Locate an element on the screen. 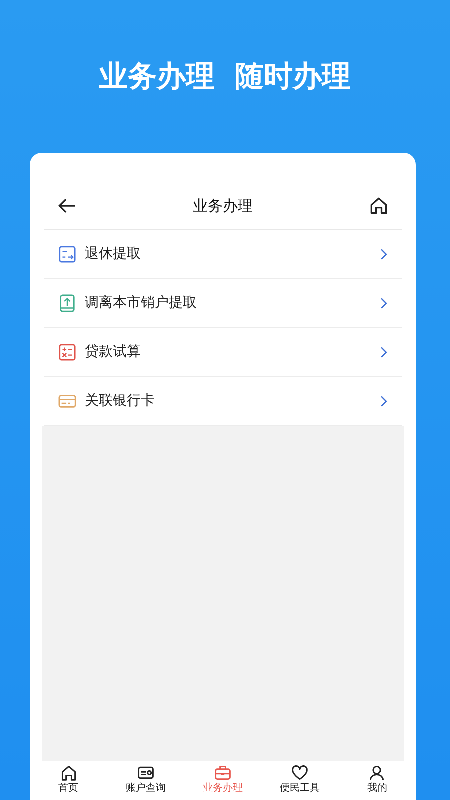 The image size is (450, 800). nav-tab: 便民工具 is located at coordinates (300, 782).